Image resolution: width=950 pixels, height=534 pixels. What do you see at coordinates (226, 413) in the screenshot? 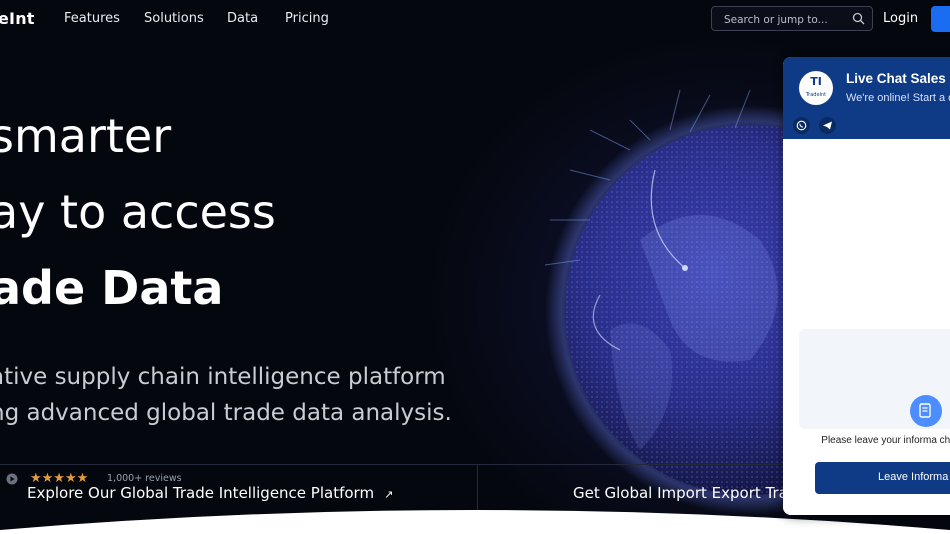
I see `subheadline-line-2: ng advanced global trade data analysis.` at bounding box center [226, 413].